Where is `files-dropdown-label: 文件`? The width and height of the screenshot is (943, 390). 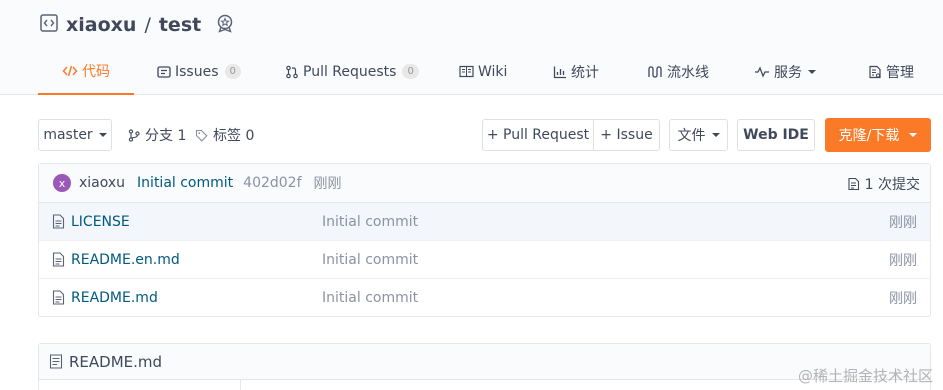 files-dropdown-label: 文件 is located at coordinates (691, 136).